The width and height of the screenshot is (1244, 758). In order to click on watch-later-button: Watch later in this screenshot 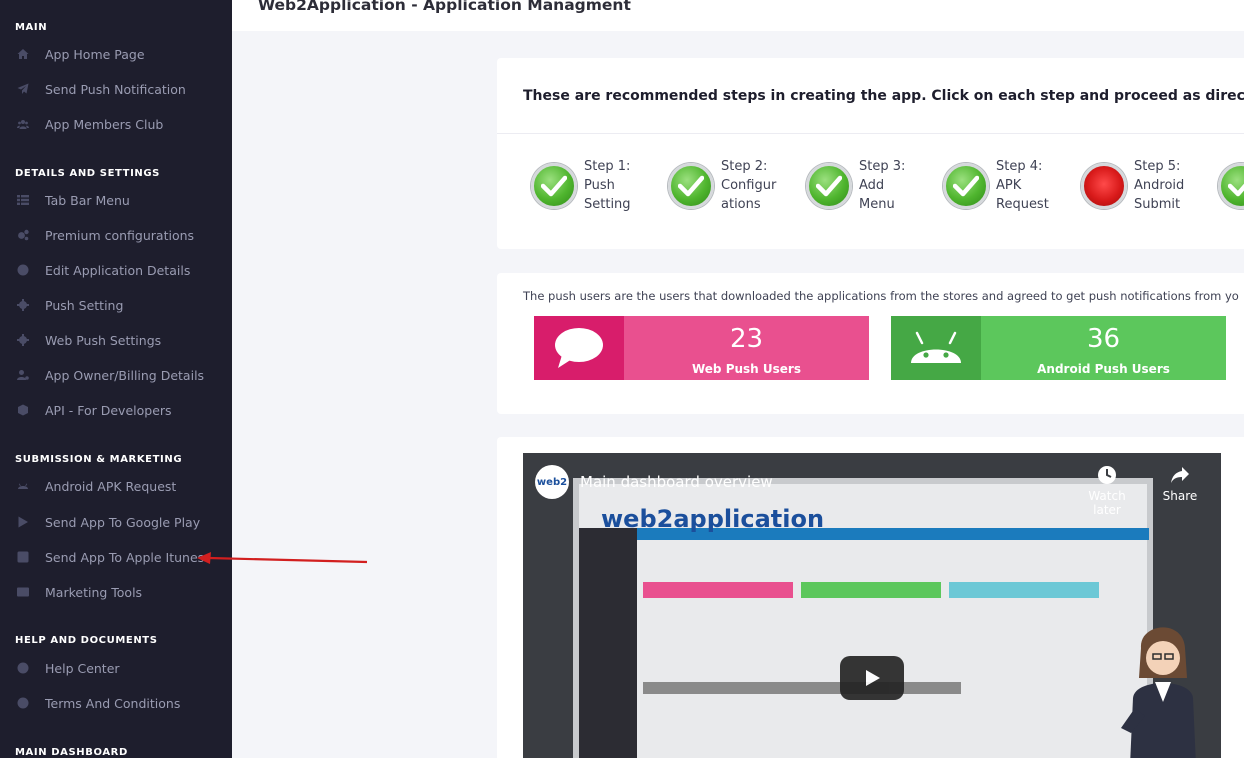, I will do `click(1107, 491)`.